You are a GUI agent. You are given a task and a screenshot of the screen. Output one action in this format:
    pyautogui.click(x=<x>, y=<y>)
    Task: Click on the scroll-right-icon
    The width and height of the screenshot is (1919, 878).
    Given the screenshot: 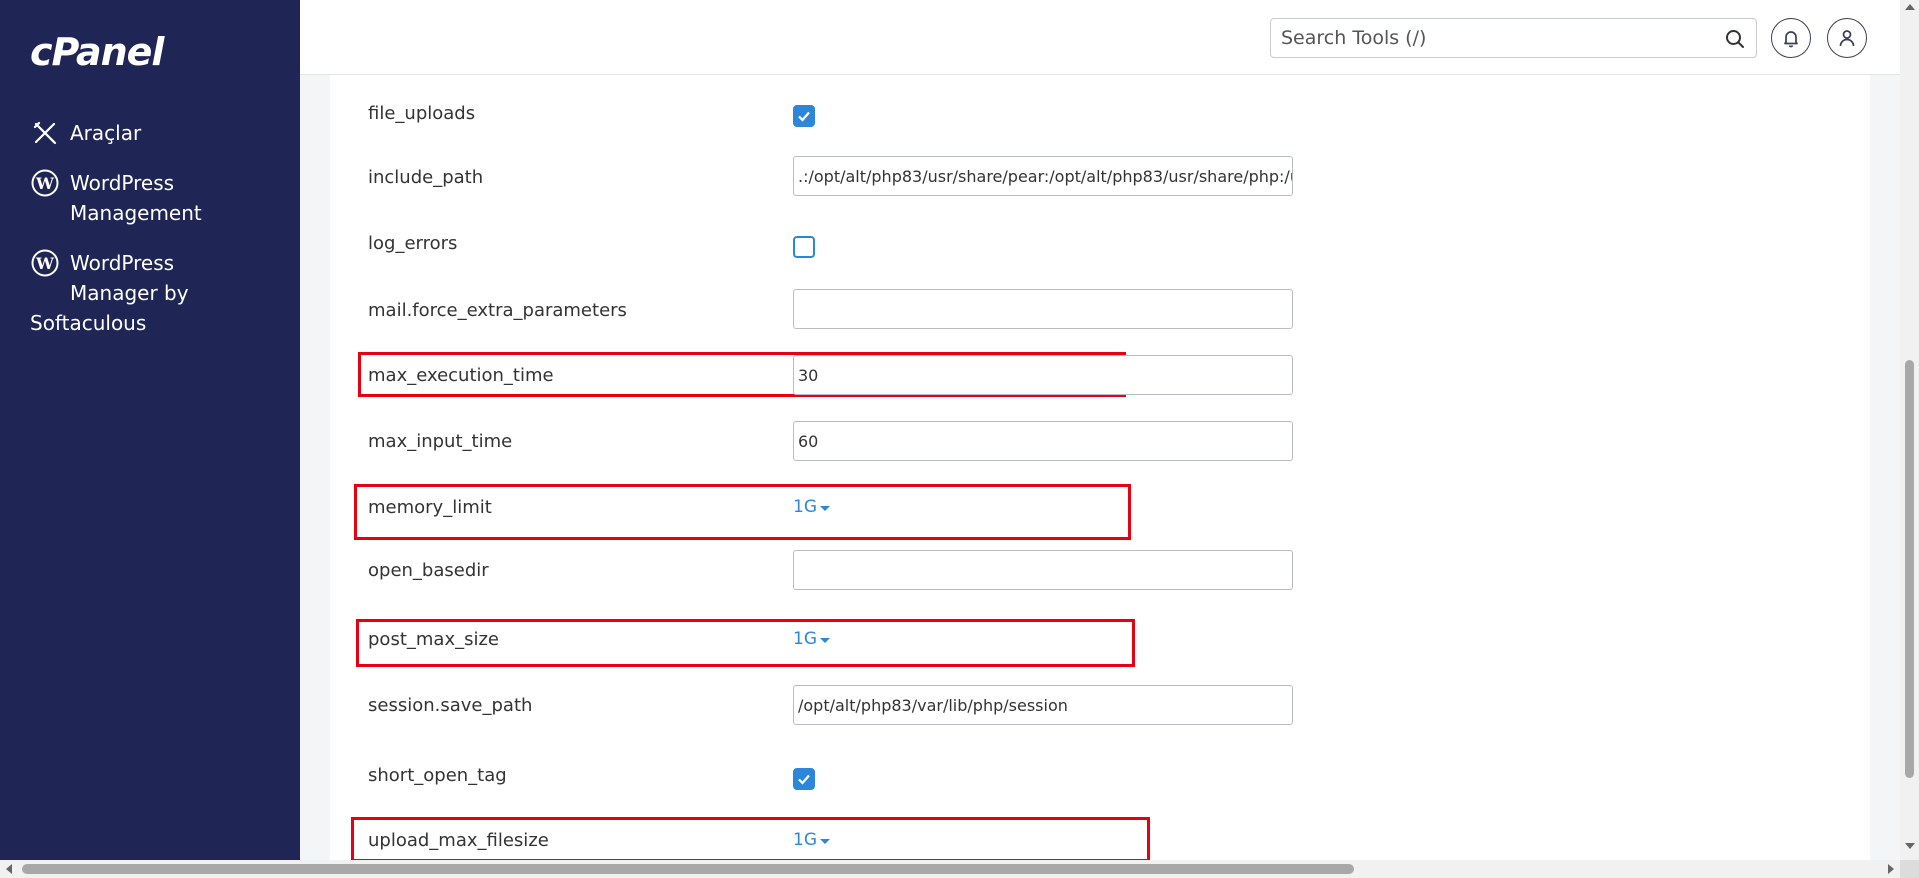 What is the action you would take?
    pyautogui.click(x=1891, y=869)
    